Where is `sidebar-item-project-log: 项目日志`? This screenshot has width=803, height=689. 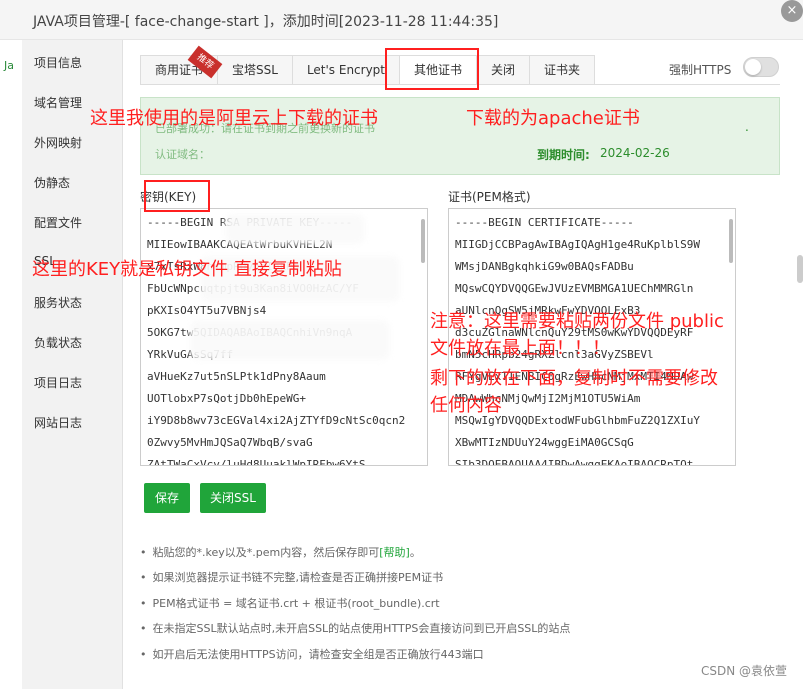
sidebar-item-project-log: 项目日志 is located at coordinates (58, 382).